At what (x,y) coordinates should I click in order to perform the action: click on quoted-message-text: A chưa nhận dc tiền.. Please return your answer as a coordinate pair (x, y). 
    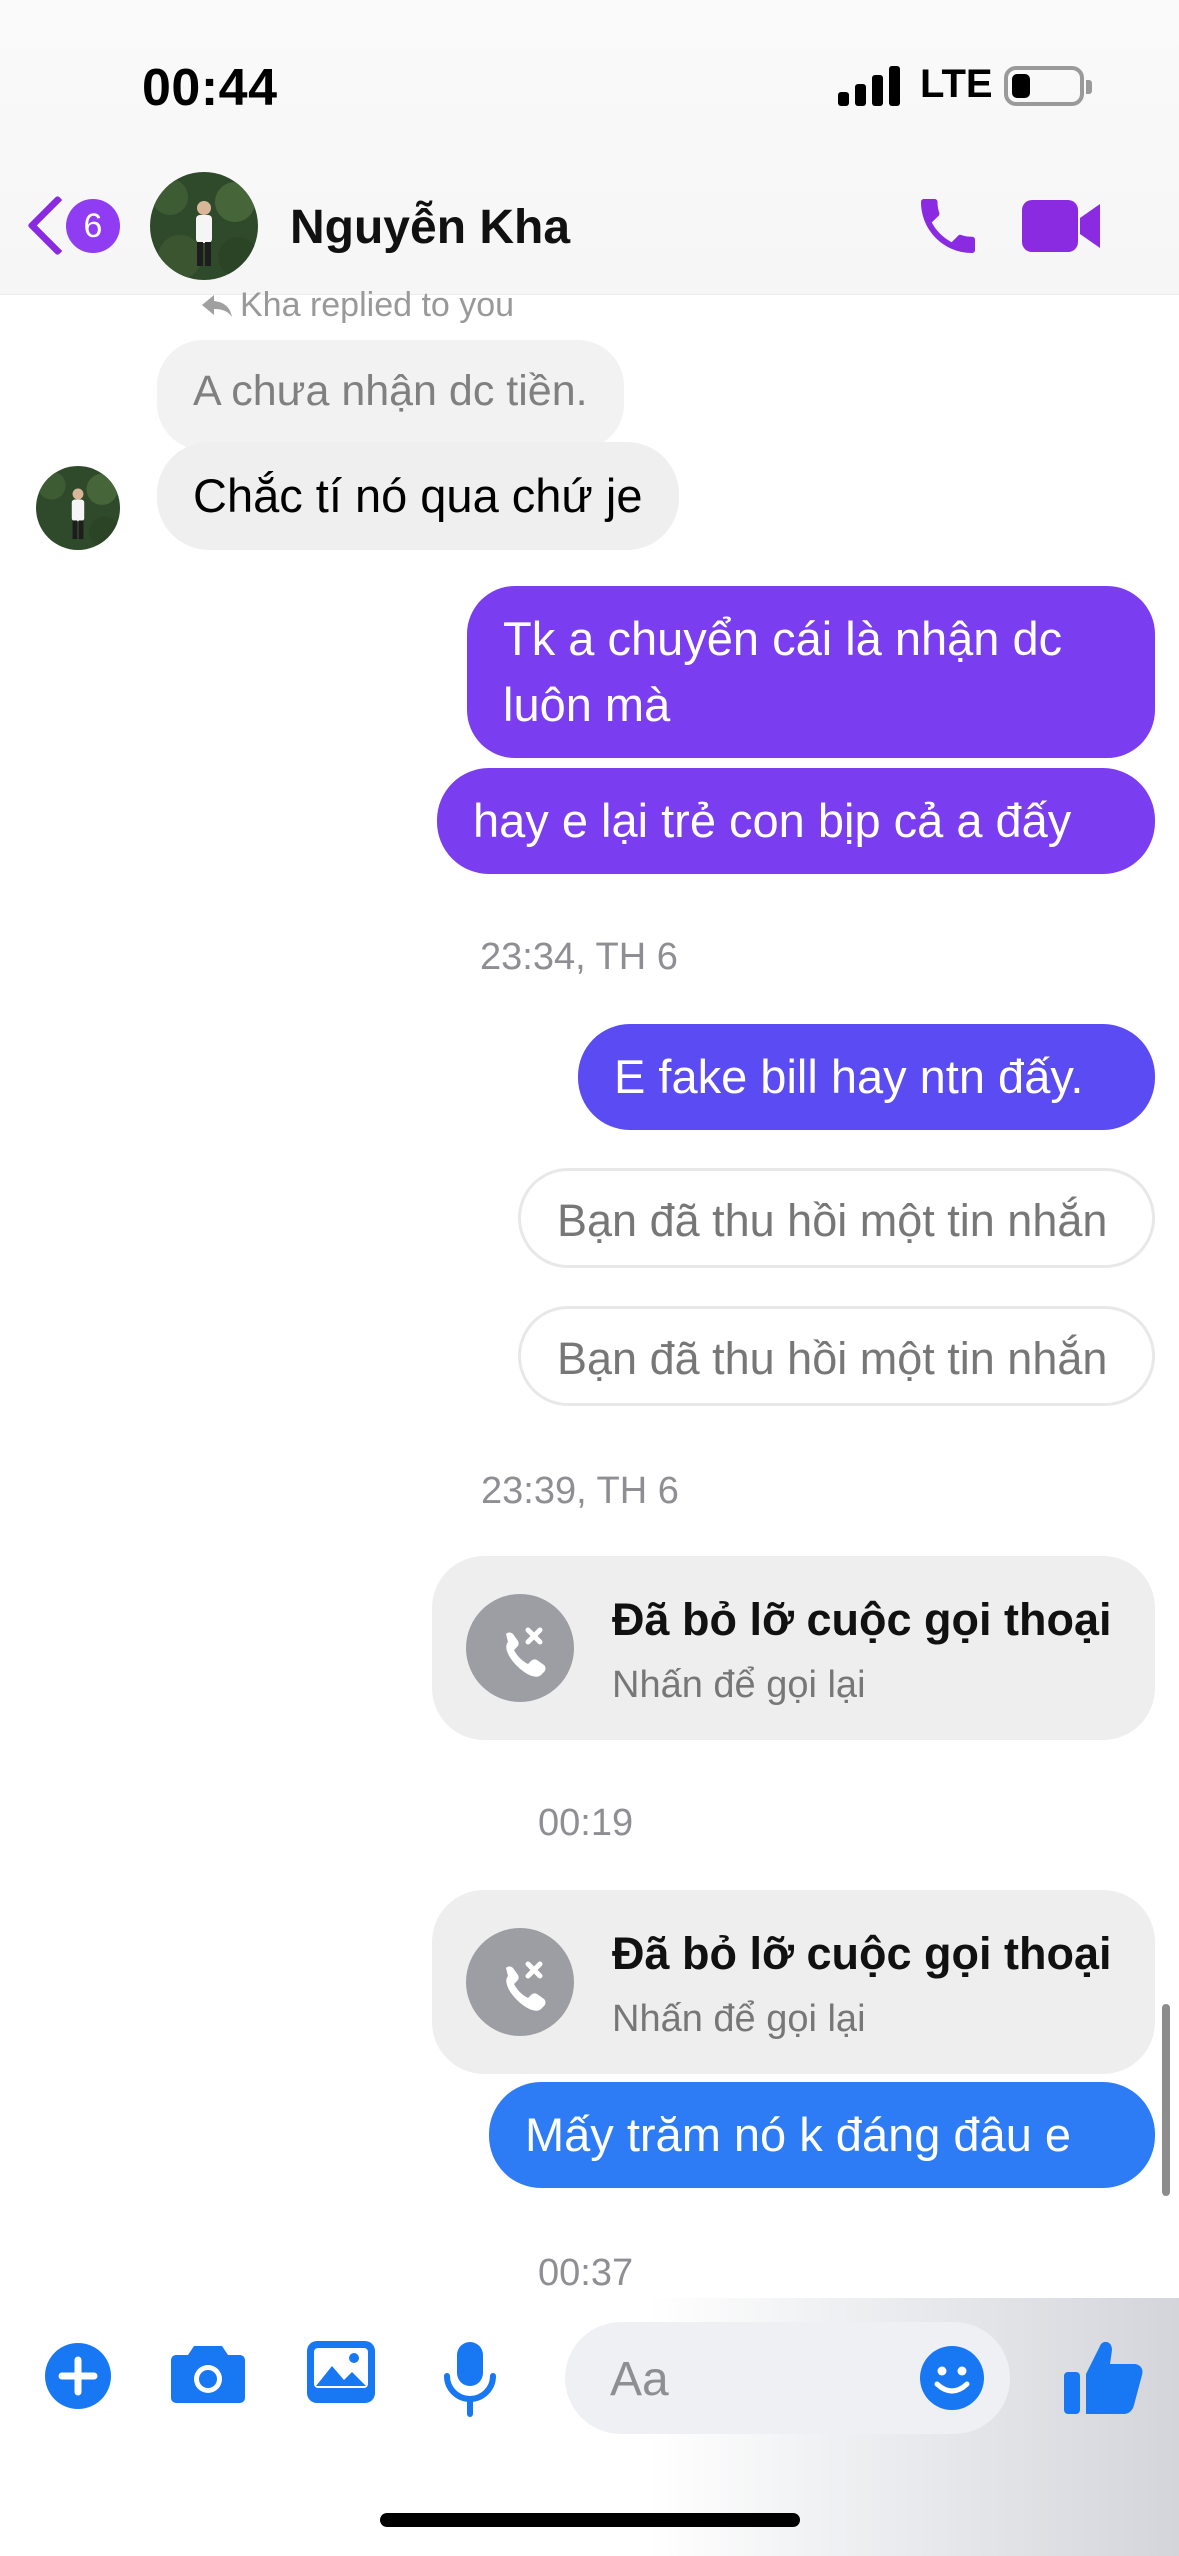
    Looking at the image, I should click on (390, 391).